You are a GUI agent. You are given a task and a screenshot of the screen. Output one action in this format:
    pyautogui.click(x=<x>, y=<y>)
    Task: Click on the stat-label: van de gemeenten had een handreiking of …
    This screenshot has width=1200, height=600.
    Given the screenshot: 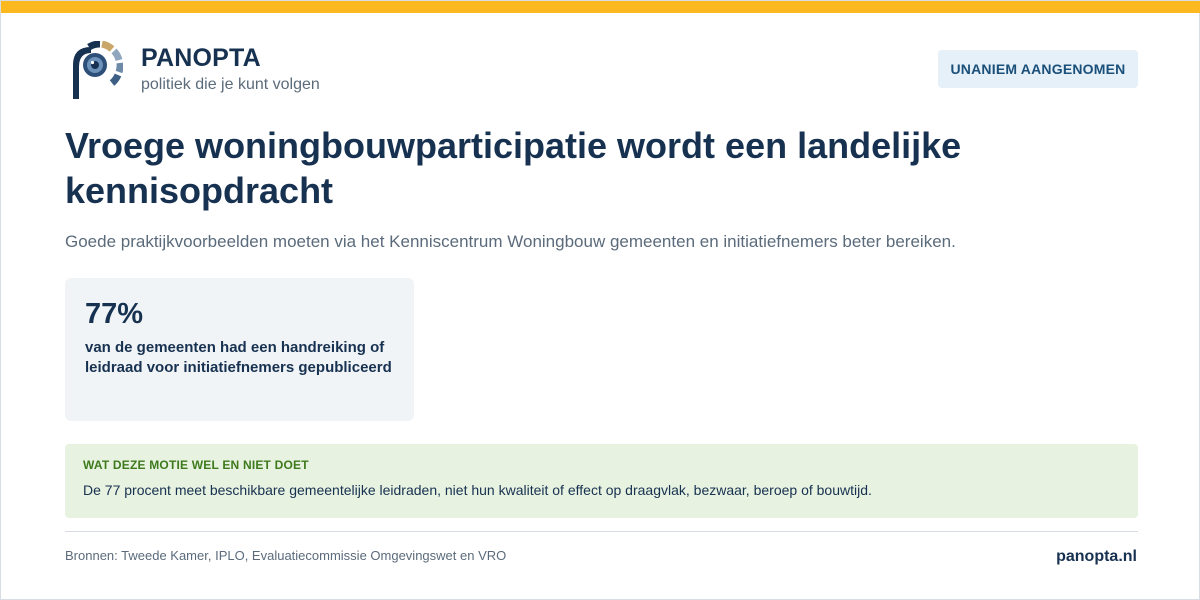 What is the action you would take?
    pyautogui.click(x=238, y=357)
    